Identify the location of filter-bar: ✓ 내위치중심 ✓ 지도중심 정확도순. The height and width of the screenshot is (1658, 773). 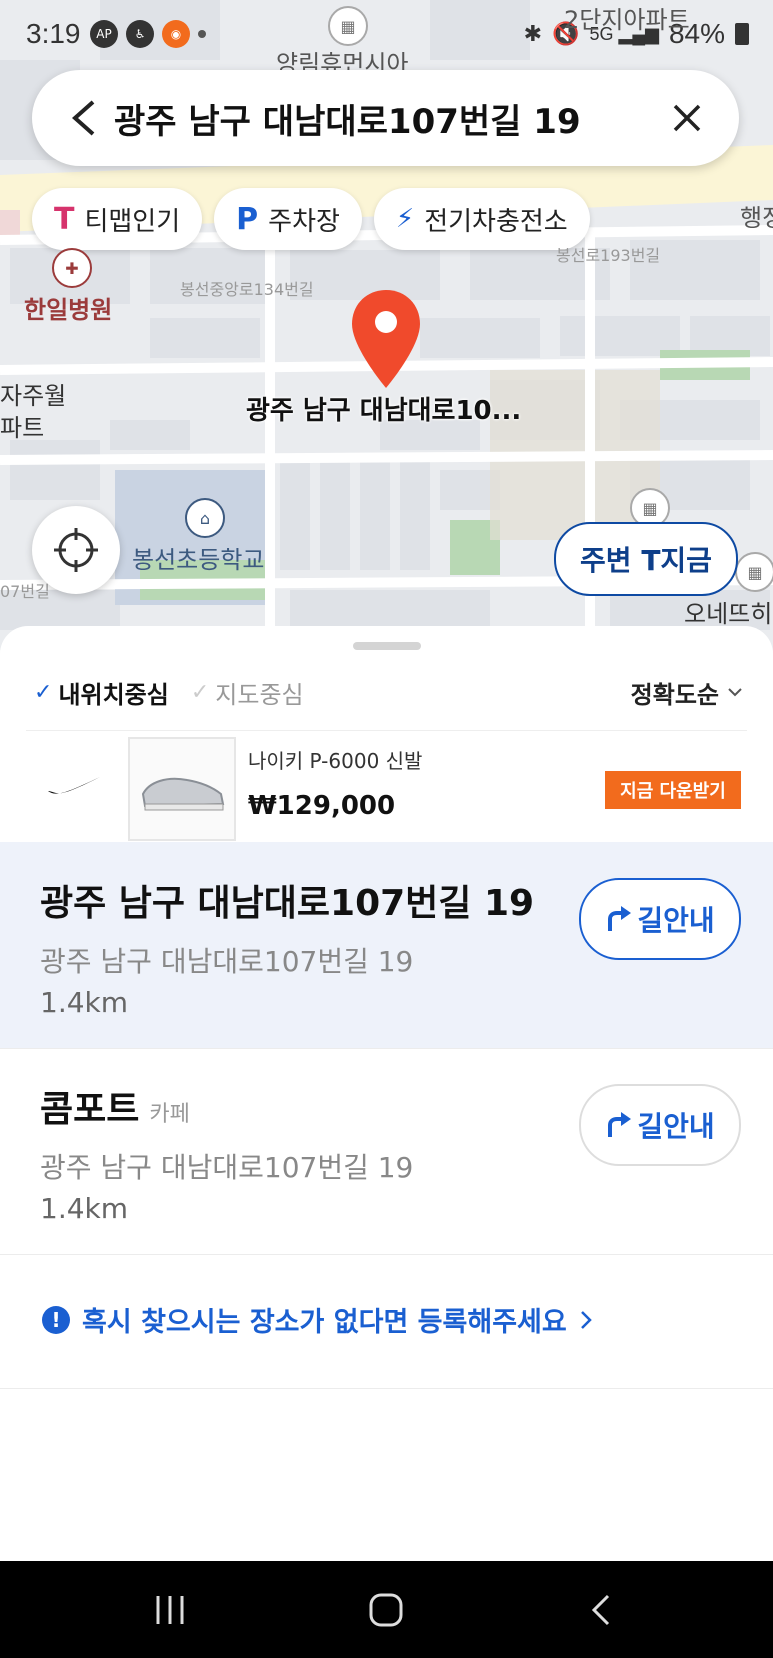
(388, 692).